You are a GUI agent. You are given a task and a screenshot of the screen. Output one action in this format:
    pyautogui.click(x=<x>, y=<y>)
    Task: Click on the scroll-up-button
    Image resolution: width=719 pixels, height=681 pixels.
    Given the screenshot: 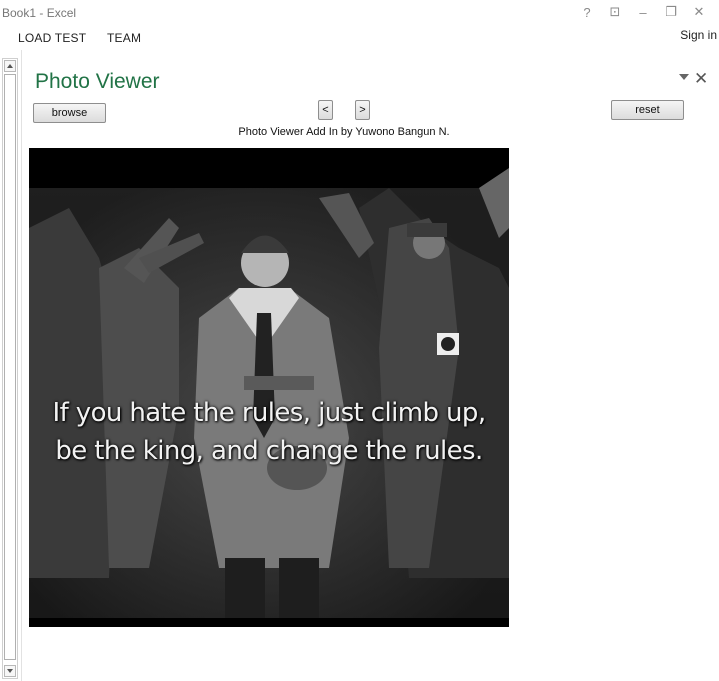 What is the action you would take?
    pyautogui.click(x=10, y=66)
    